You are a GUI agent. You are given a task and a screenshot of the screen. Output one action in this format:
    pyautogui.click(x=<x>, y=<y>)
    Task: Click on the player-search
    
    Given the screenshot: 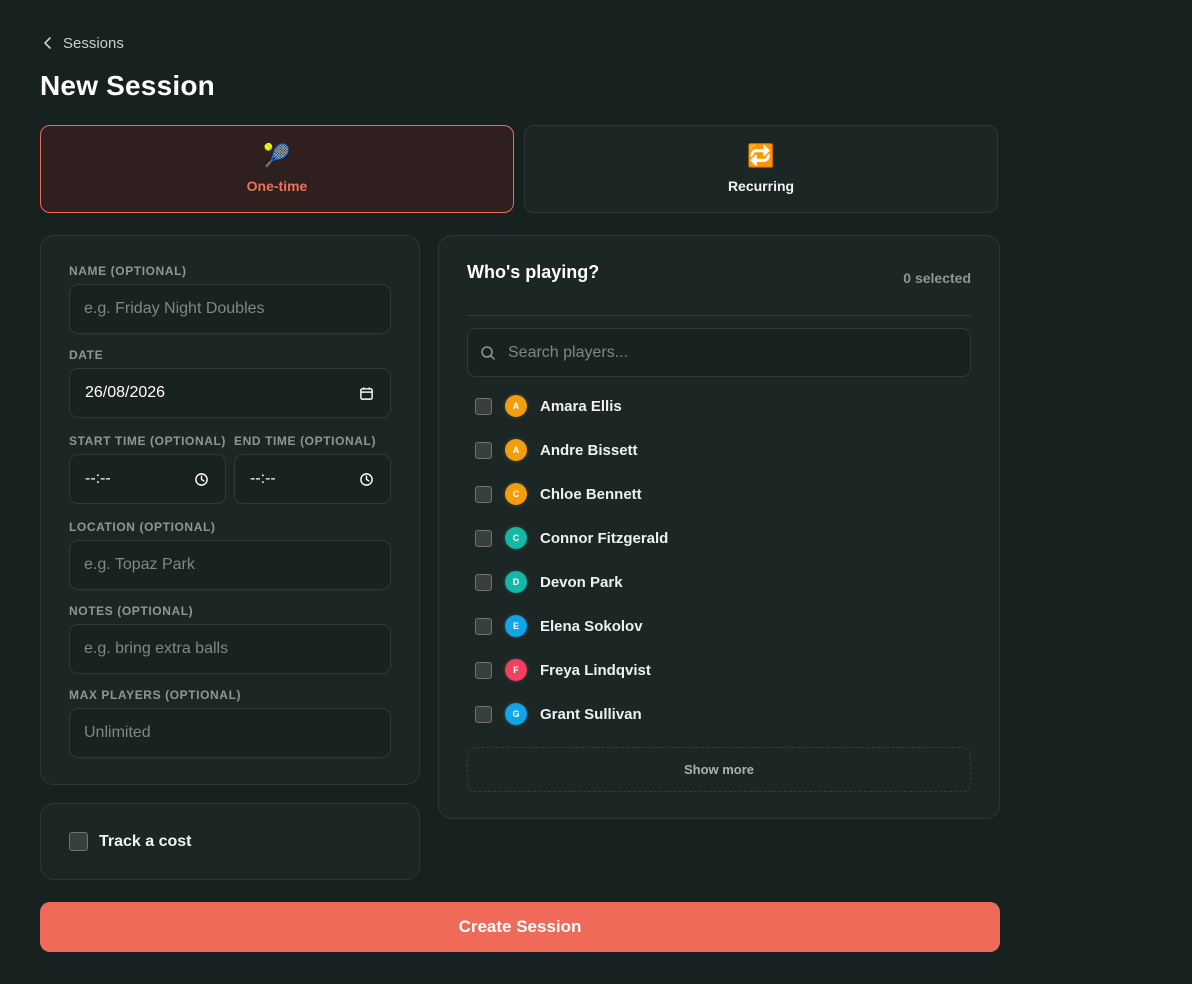 What is the action you would take?
    pyautogui.click(x=719, y=352)
    